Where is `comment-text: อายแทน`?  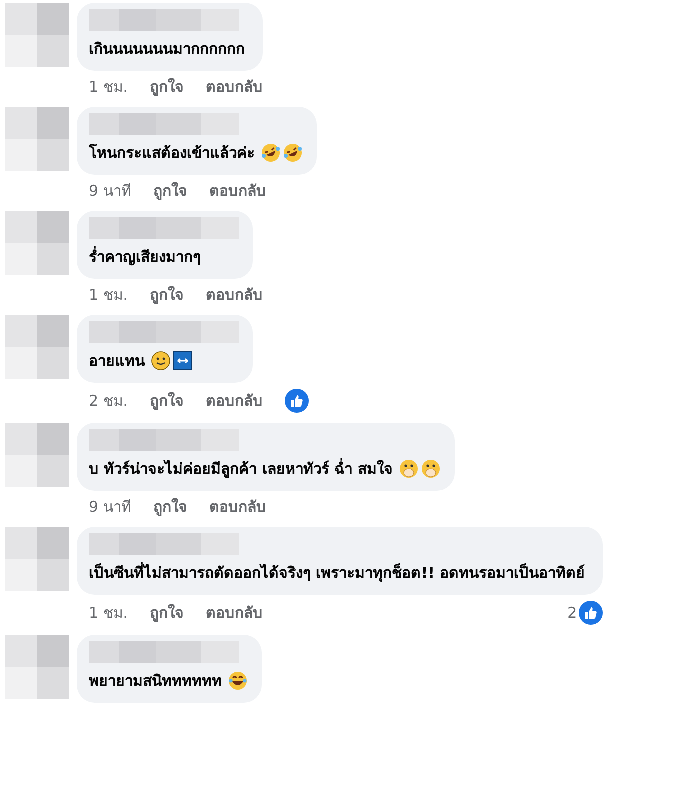 comment-text: อายแทน is located at coordinates (117, 361).